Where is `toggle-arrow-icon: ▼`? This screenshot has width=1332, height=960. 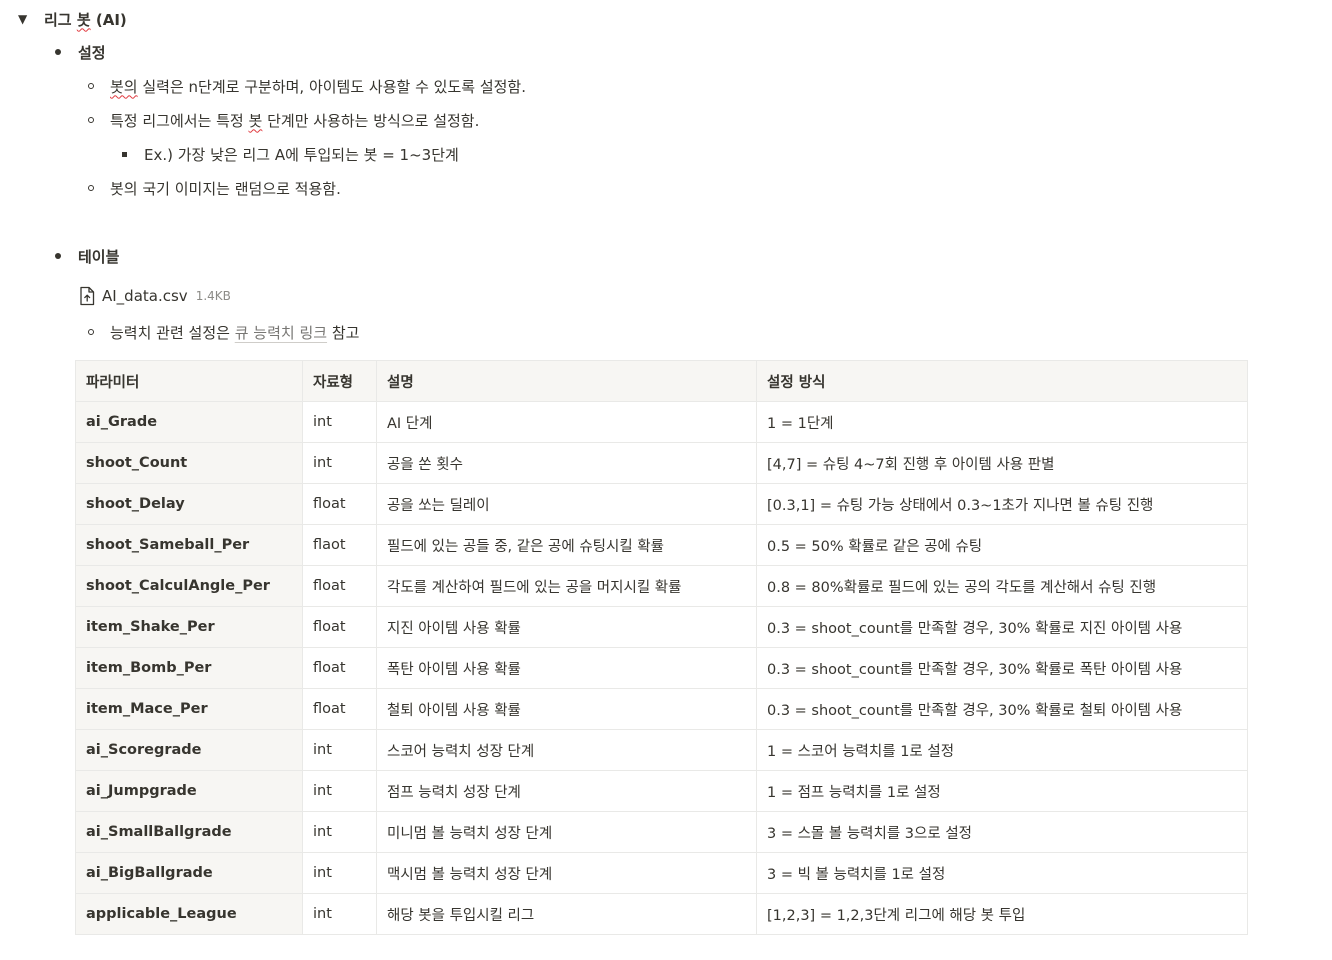 toggle-arrow-icon: ▼ is located at coordinates (27, 19).